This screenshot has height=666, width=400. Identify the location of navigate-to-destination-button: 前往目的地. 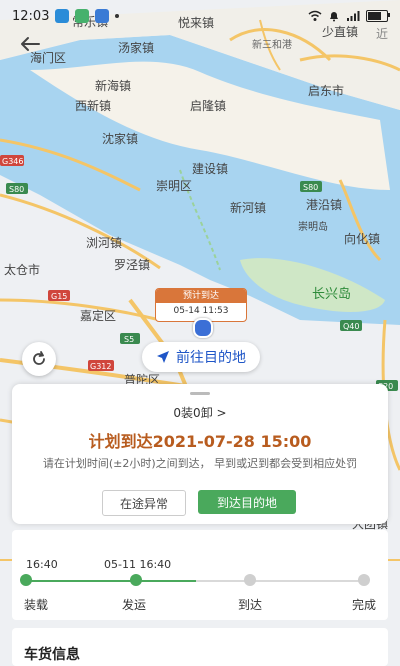
(201, 357).